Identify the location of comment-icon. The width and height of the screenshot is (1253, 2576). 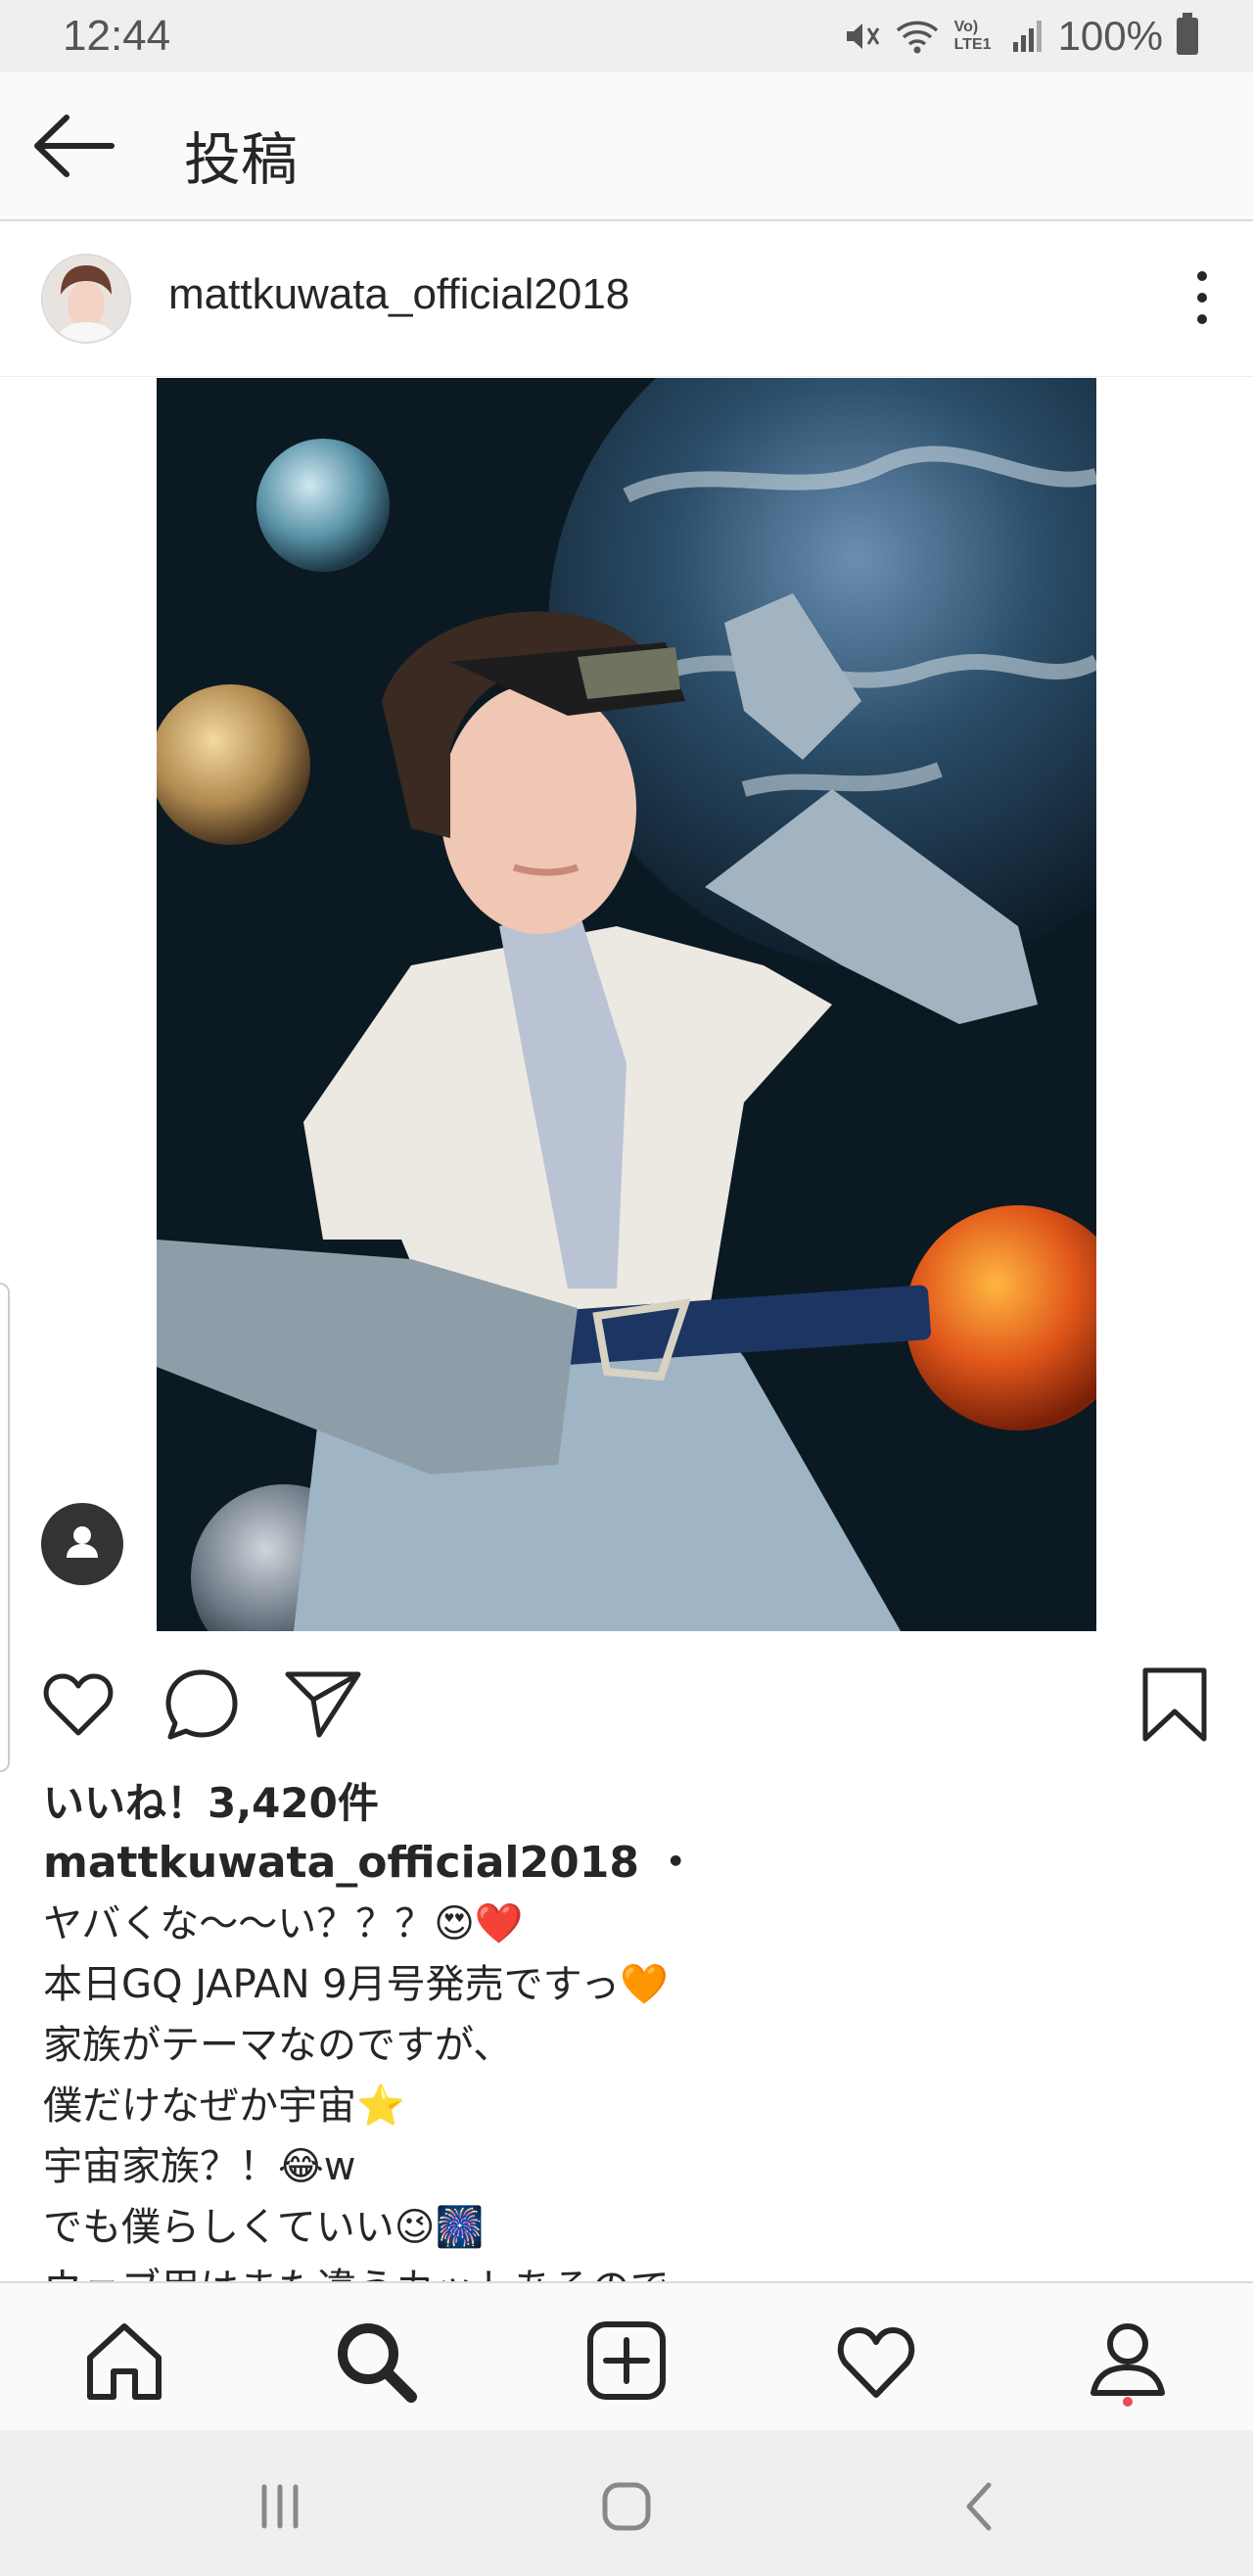
(201, 1703).